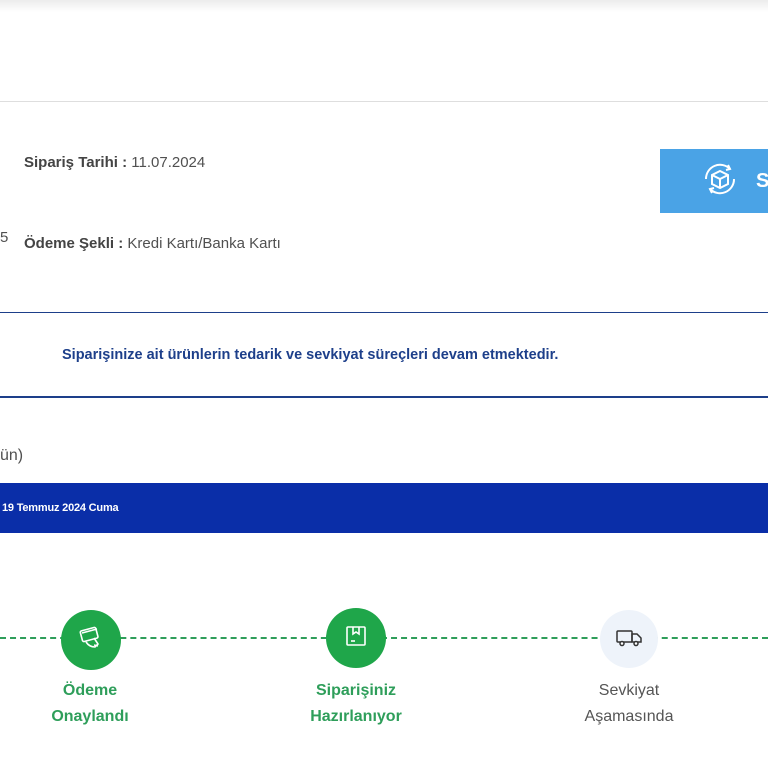 This screenshot has width=768, height=768. Describe the element at coordinates (168, 162) in the screenshot. I see `order-date-value: 11.07.2024` at that location.